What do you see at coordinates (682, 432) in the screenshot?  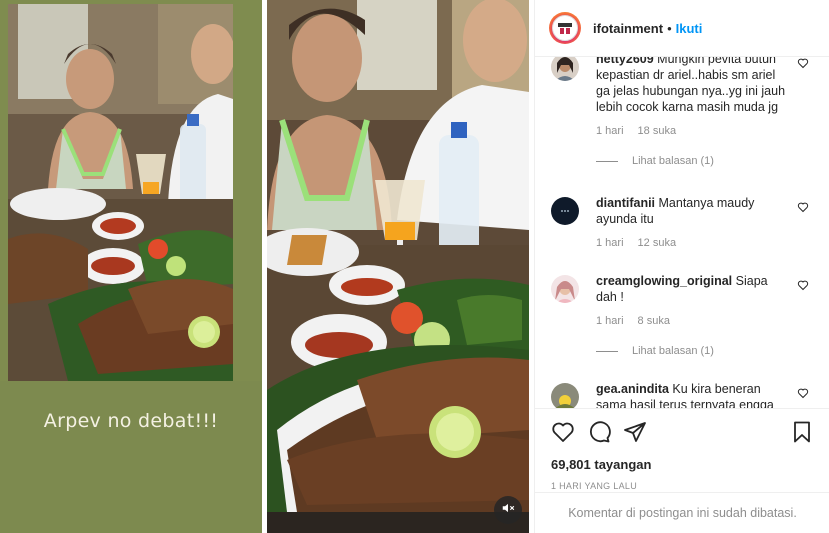 I see `action-icons` at bounding box center [682, 432].